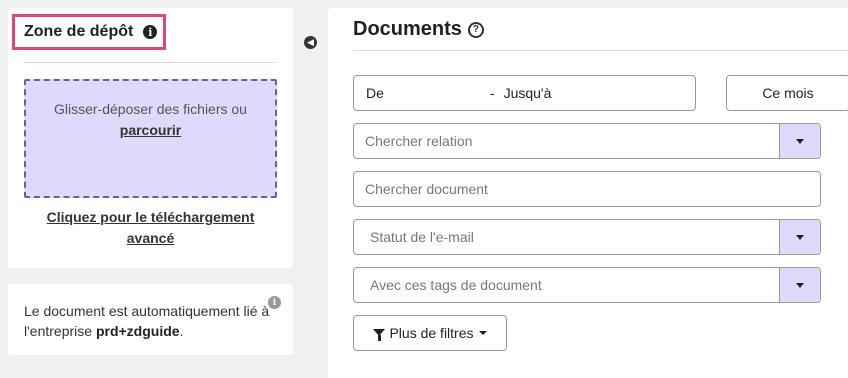 The width and height of the screenshot is (848, 378). What do you see at coordinates (587, 141) in the screenshot?
I see `search-relation-select: Chercher relation` at bounding box center [587, 141].